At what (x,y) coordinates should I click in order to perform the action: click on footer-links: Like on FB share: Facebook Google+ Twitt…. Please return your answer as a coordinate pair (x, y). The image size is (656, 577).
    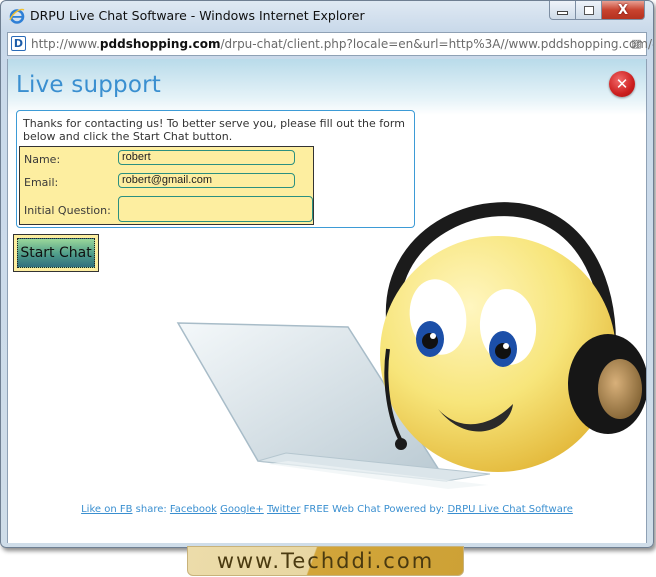
    Looking at the image, I should click on (327, 509).